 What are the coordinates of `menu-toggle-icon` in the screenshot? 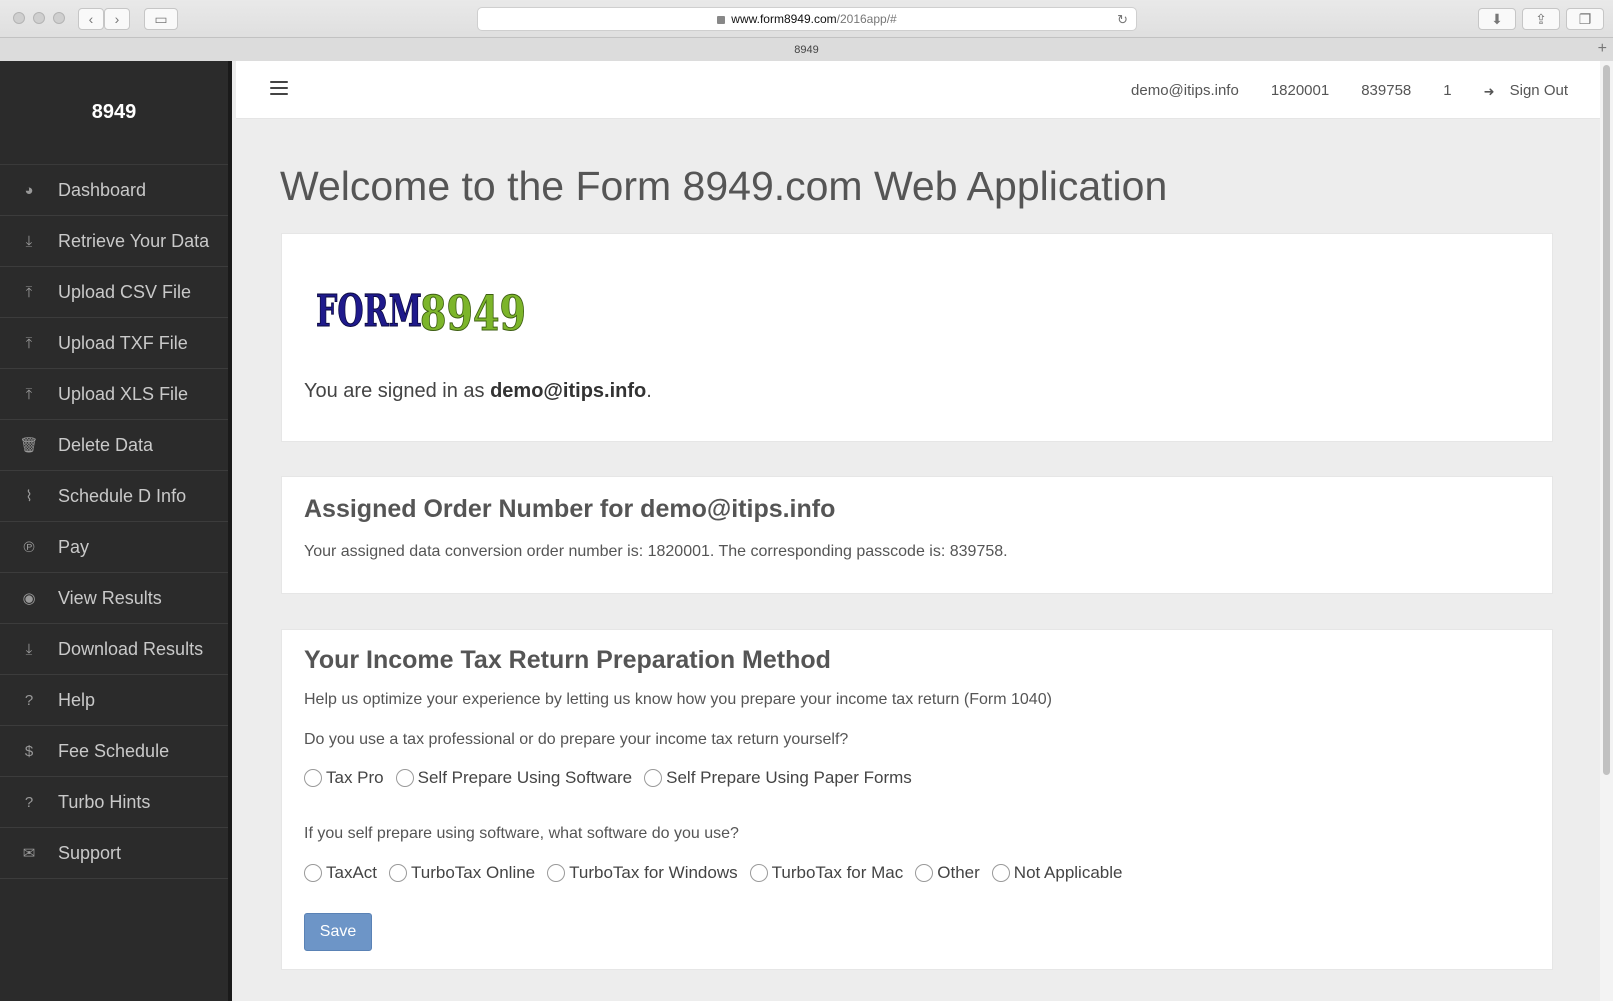 It's located at (279, 88).